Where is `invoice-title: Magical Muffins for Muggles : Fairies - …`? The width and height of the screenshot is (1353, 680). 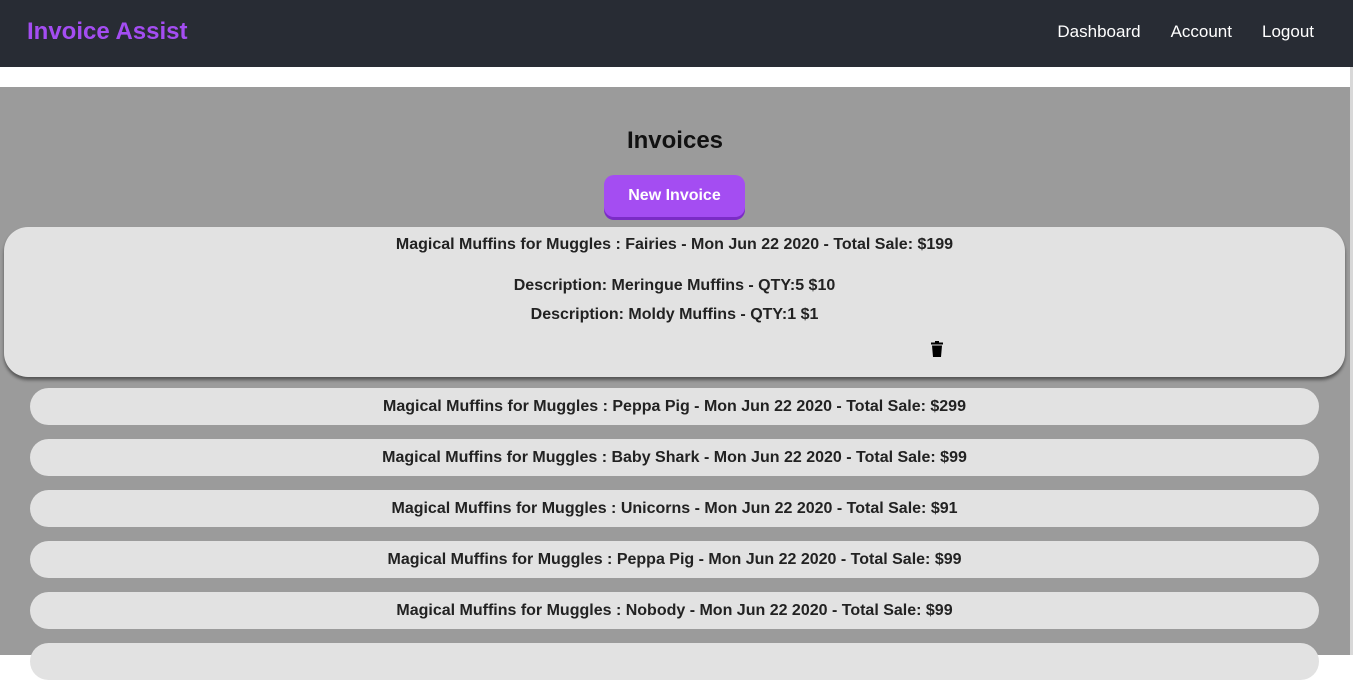 invoice-title: Magical Muffins for Muggles : Fairies - … is located at coordinates (674, 244).